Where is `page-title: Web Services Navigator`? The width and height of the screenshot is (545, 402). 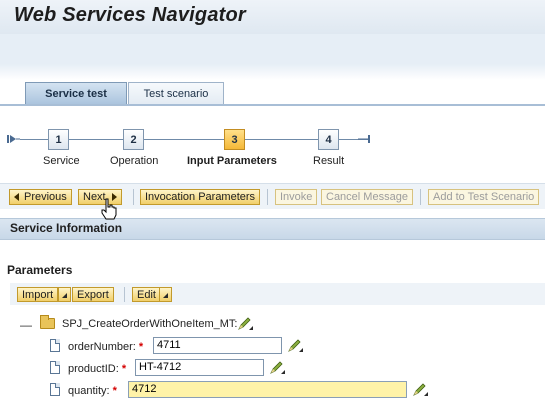
page-title: Web Services Navigator is located at coordinates (130, 15).